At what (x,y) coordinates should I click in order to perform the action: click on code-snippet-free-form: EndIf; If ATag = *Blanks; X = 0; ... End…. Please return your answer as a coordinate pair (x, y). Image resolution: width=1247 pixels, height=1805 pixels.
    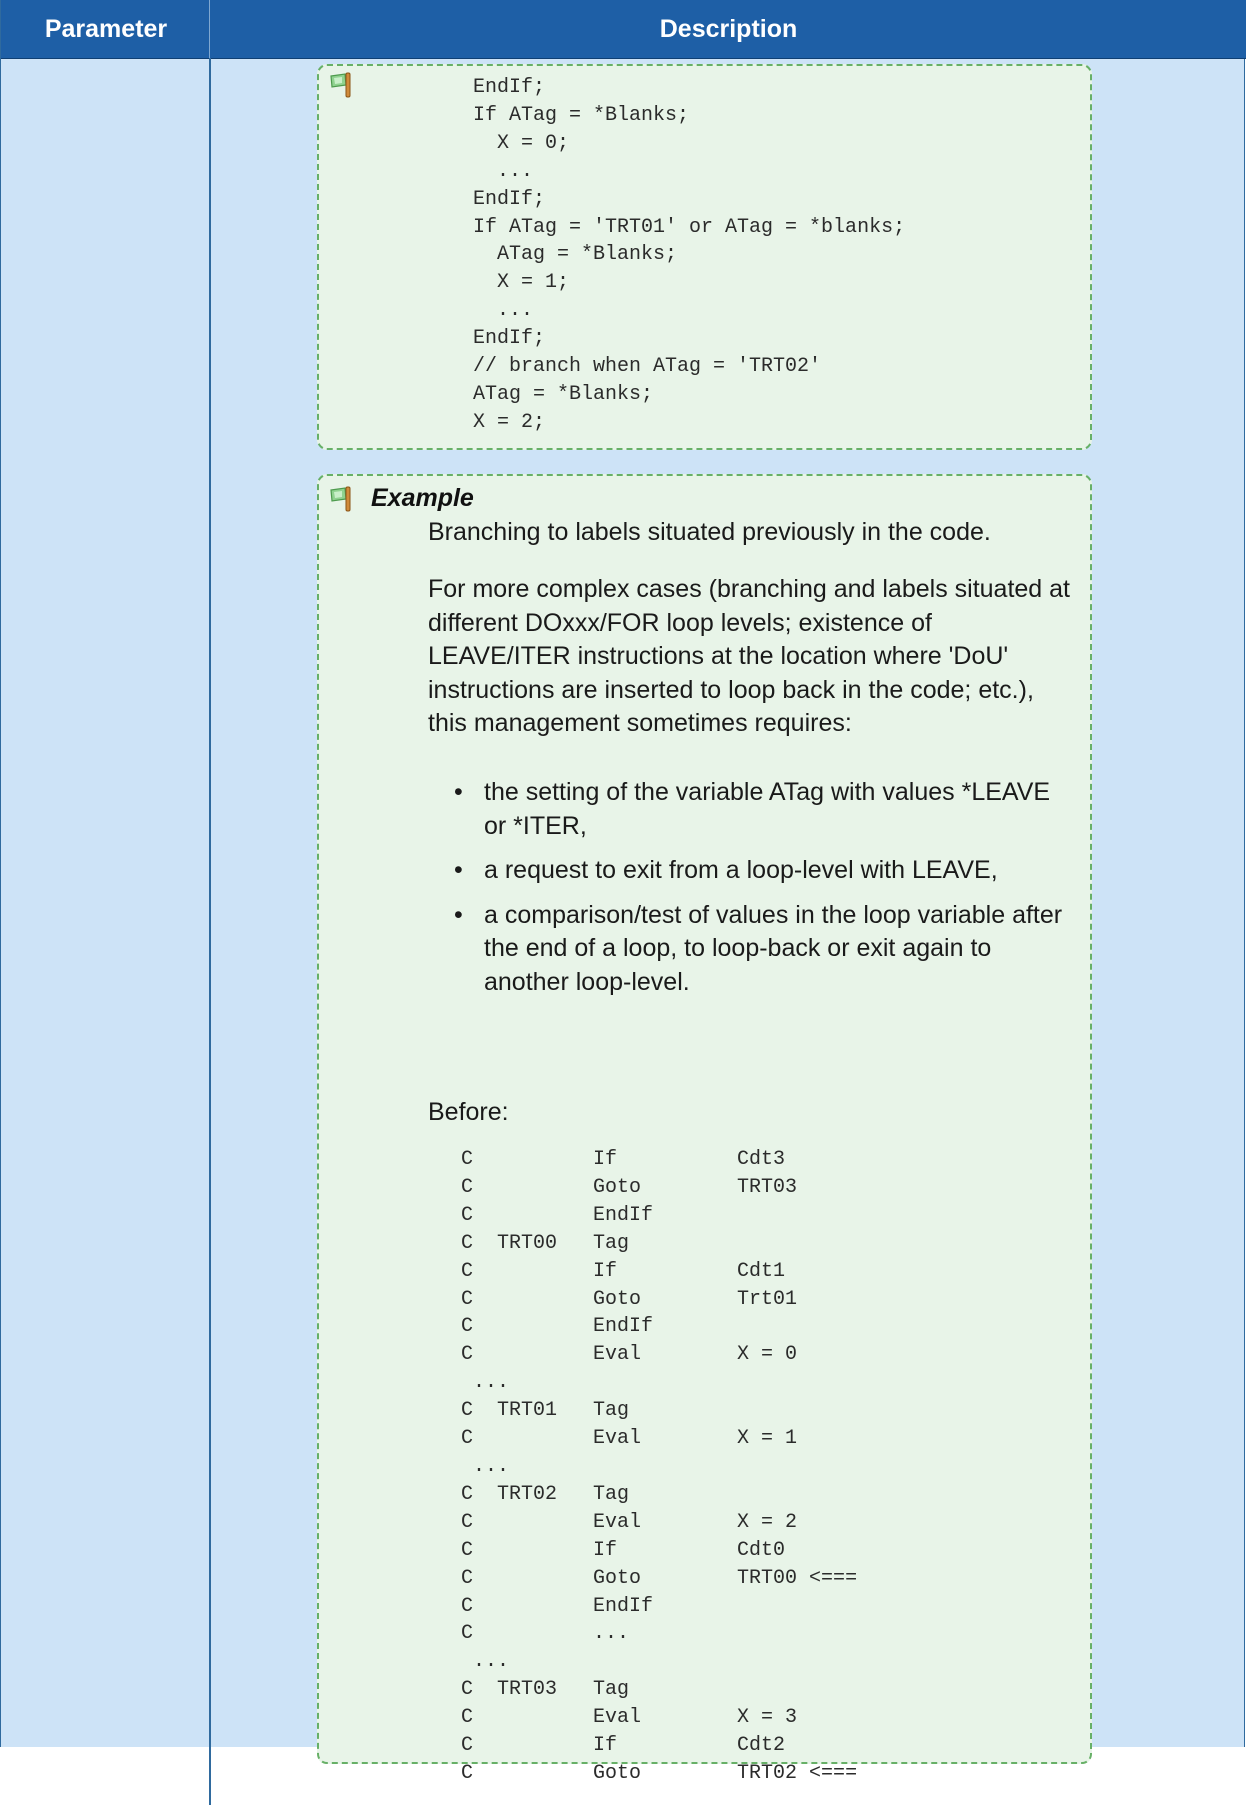
    Looking at the image, I should click on (689, 255).